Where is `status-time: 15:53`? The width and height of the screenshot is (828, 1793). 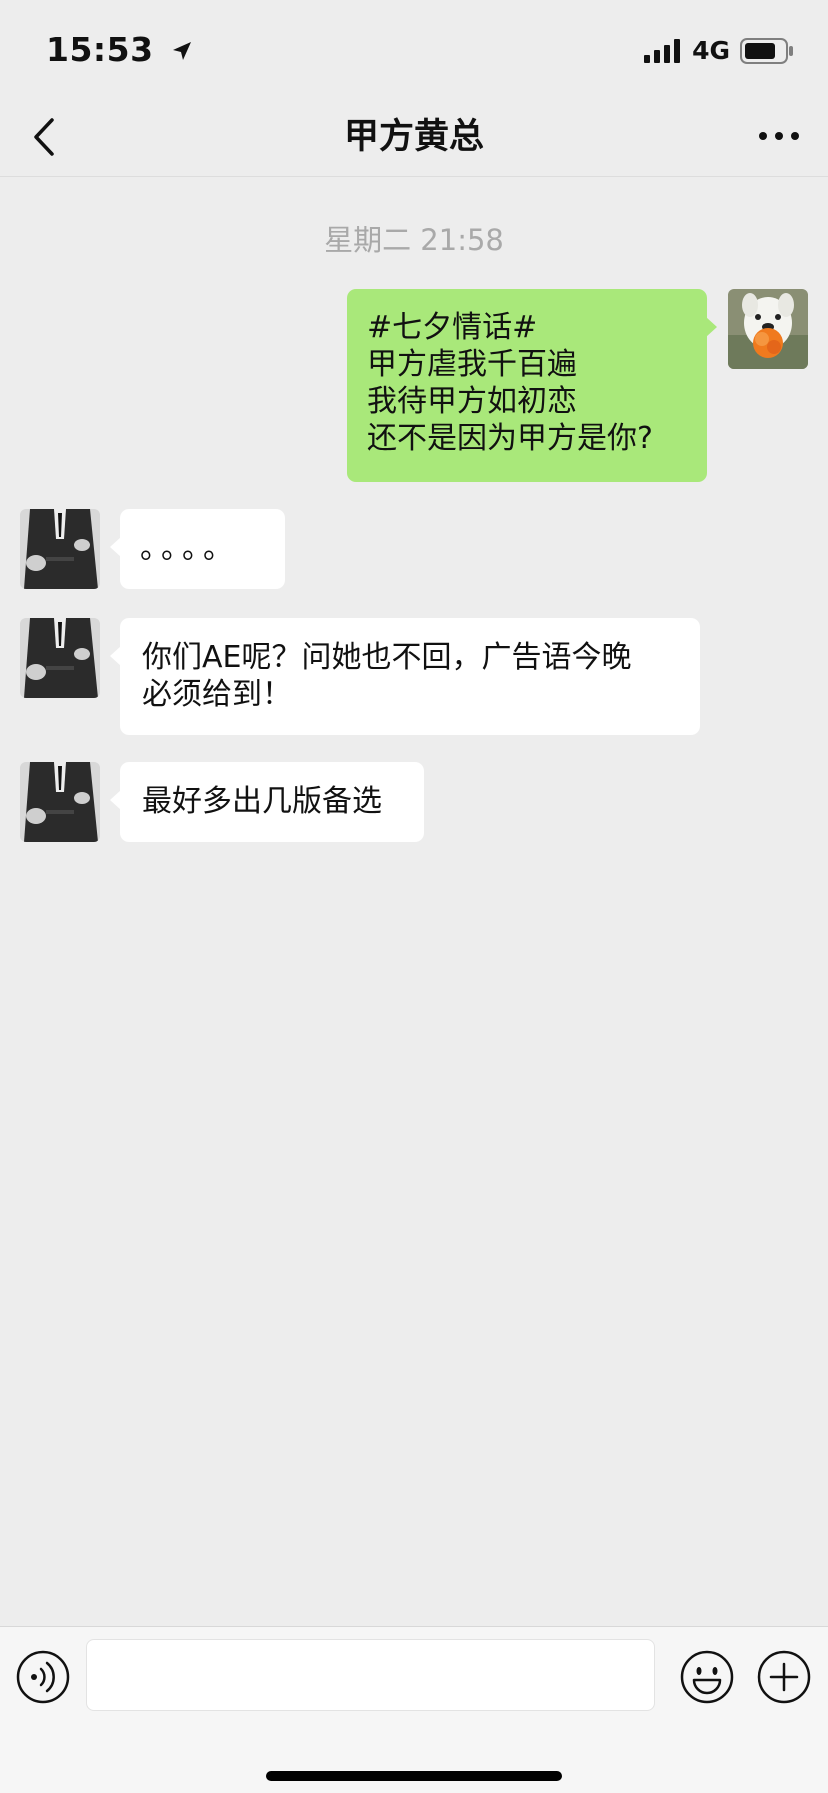
status-time: 15:53 is located at coordinates (120, 49).